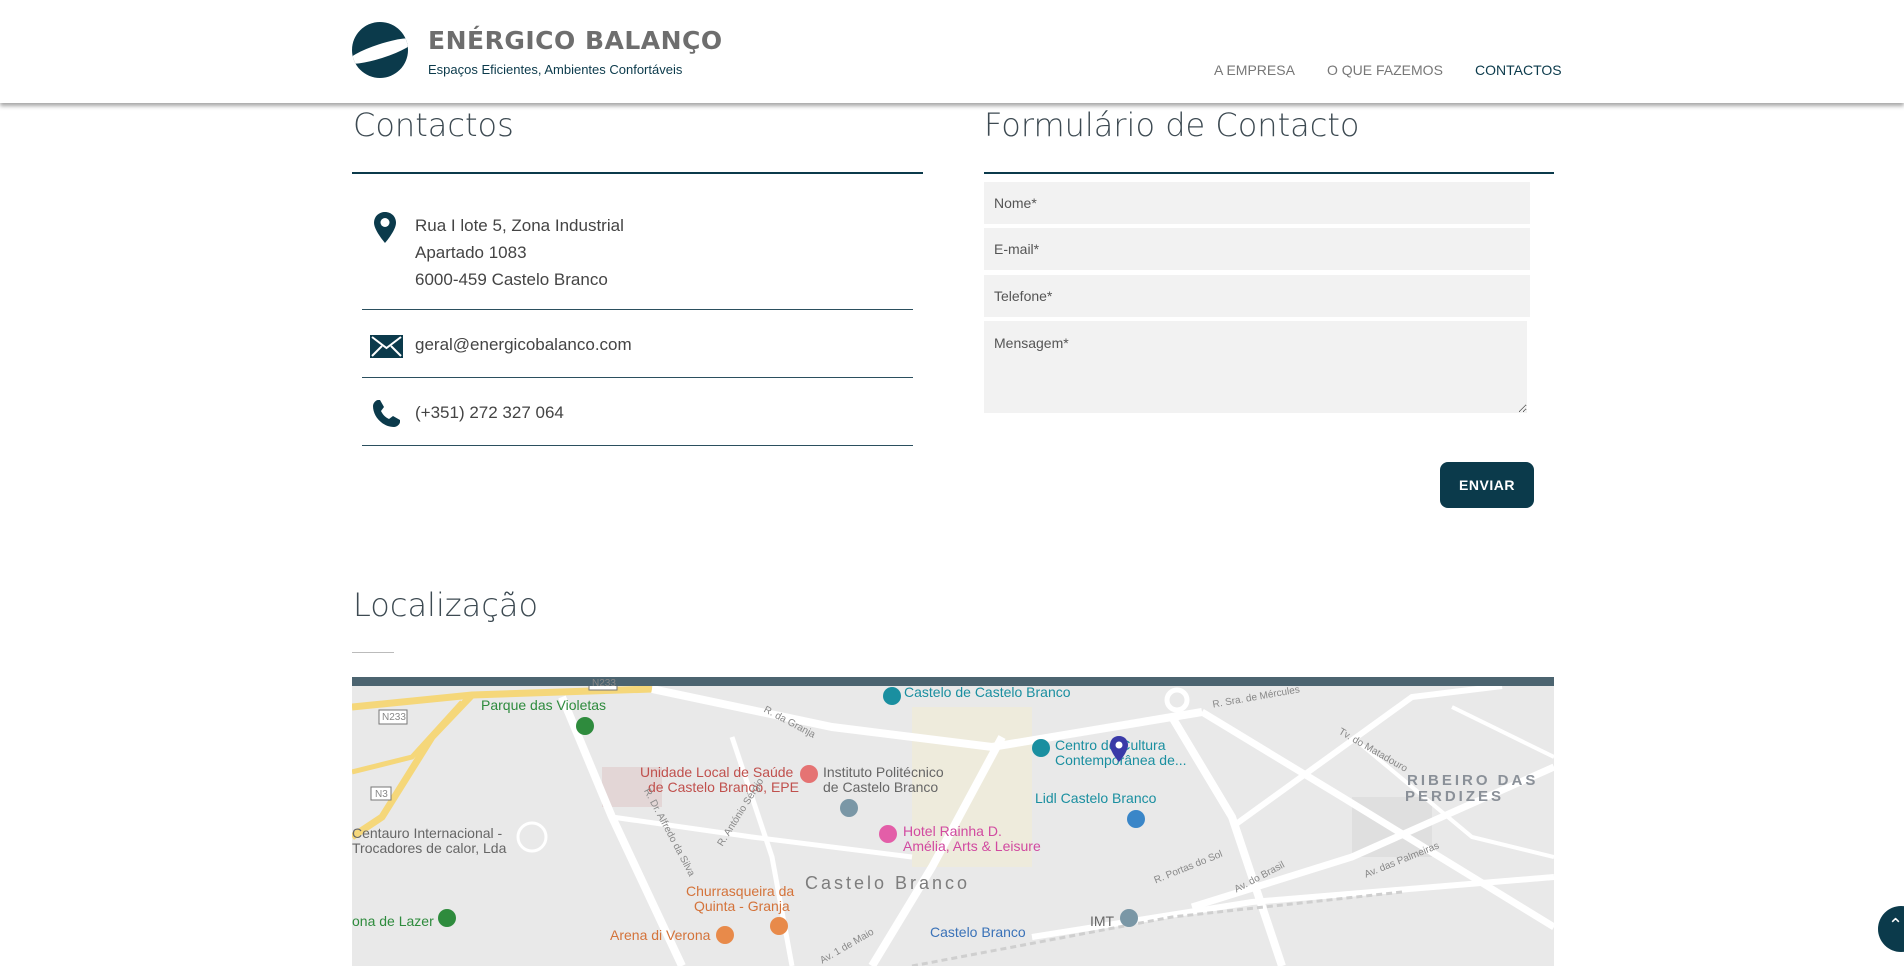  Describe the element at coordinates (523, 344) in the screenshot. I see `email-link: geral@energicobalanco.com` at that location.